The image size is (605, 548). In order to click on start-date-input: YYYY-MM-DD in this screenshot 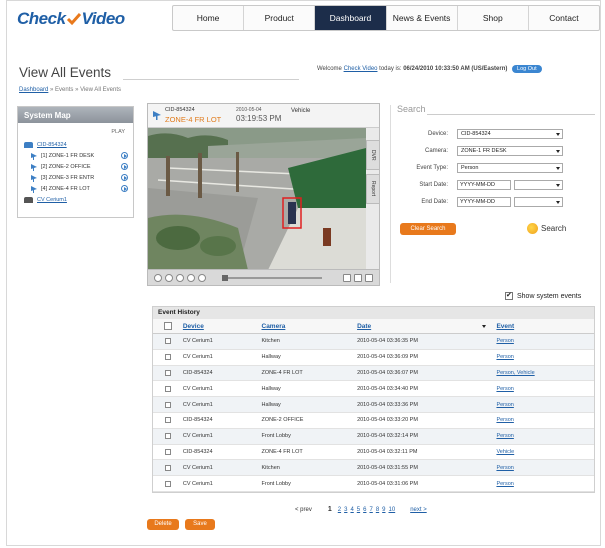, I will do `click(484, 185)`.